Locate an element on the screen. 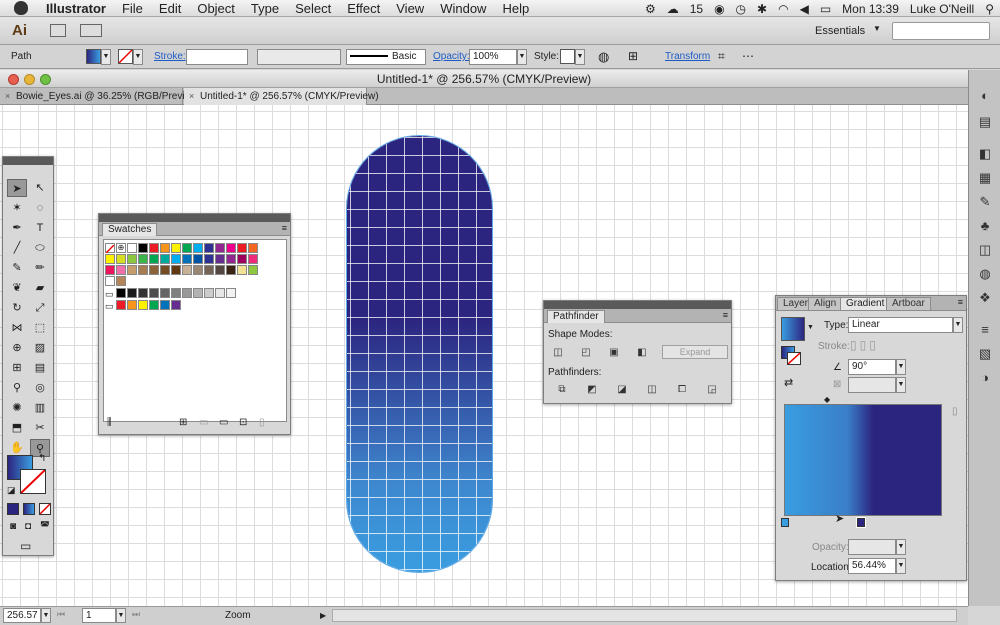 This screenshot has width=1000, height=625. column-graph-tool-icon: ▥ is located at coordinates (40, 408).